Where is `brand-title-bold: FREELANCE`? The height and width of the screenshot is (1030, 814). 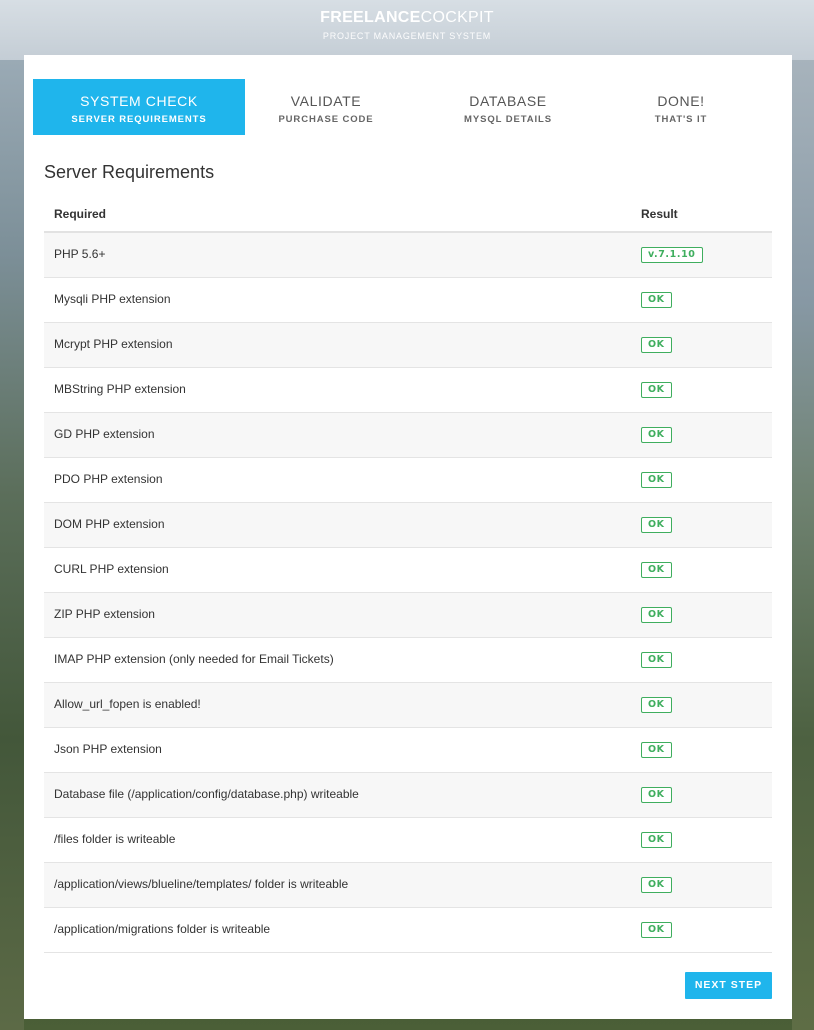 brand-title-bold: FREELANCE is located at coordinates (370, 17).